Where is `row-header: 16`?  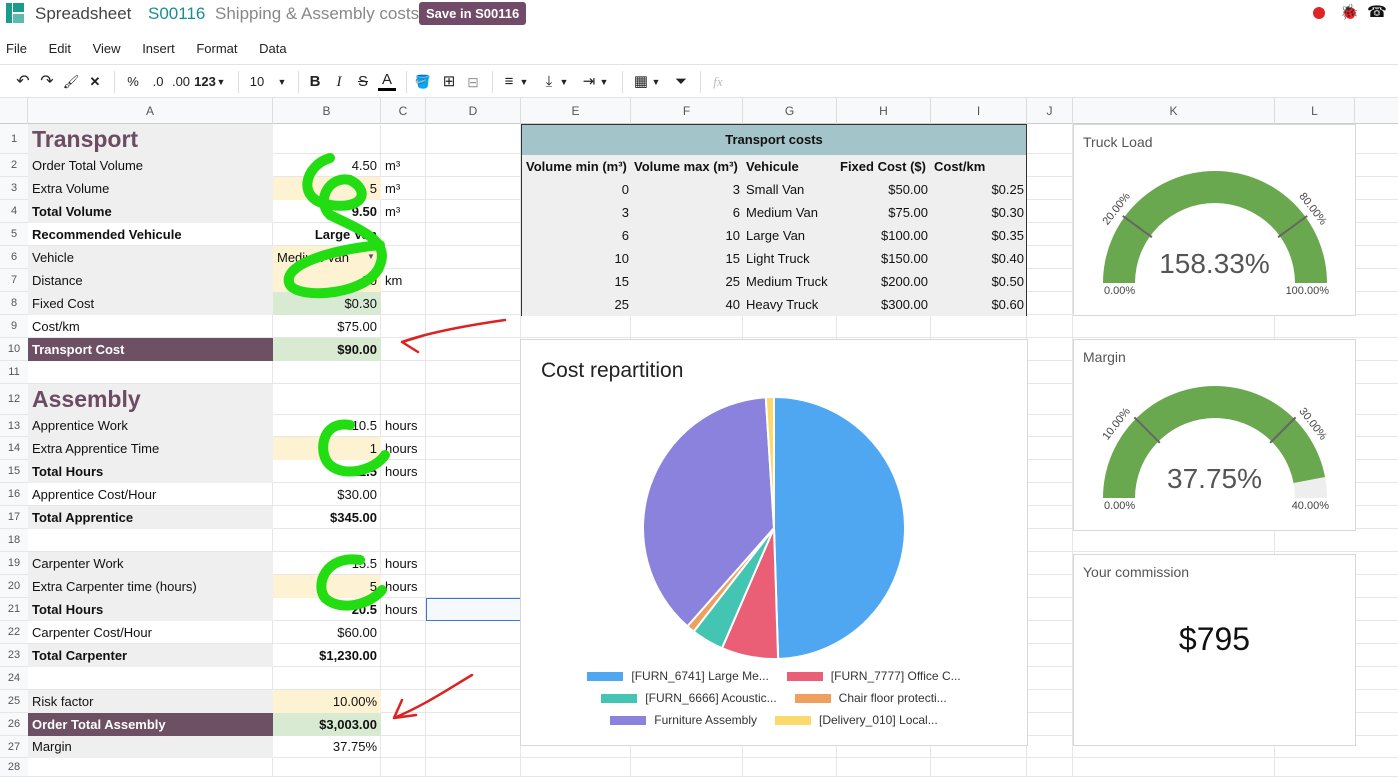 row-header: 16 is located at coordinates (14, 494).